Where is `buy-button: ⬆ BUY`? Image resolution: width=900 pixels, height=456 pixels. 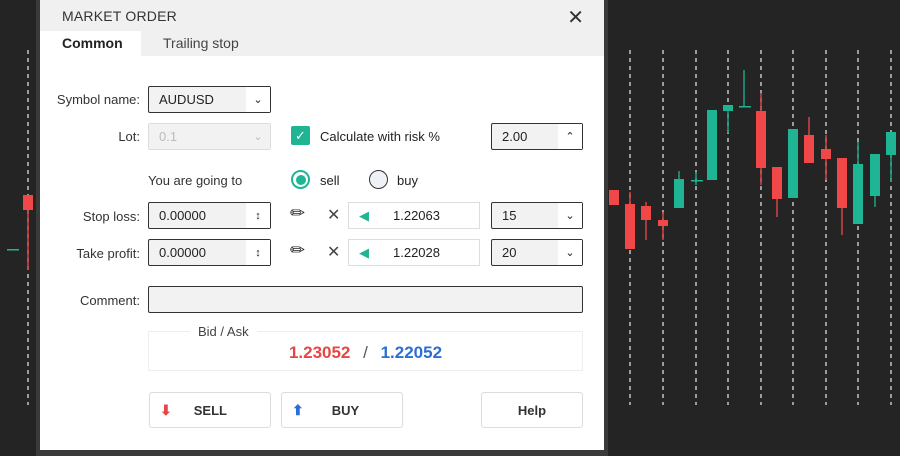
buy-button: ⬆ BUY is located at coordinates (342, 410).